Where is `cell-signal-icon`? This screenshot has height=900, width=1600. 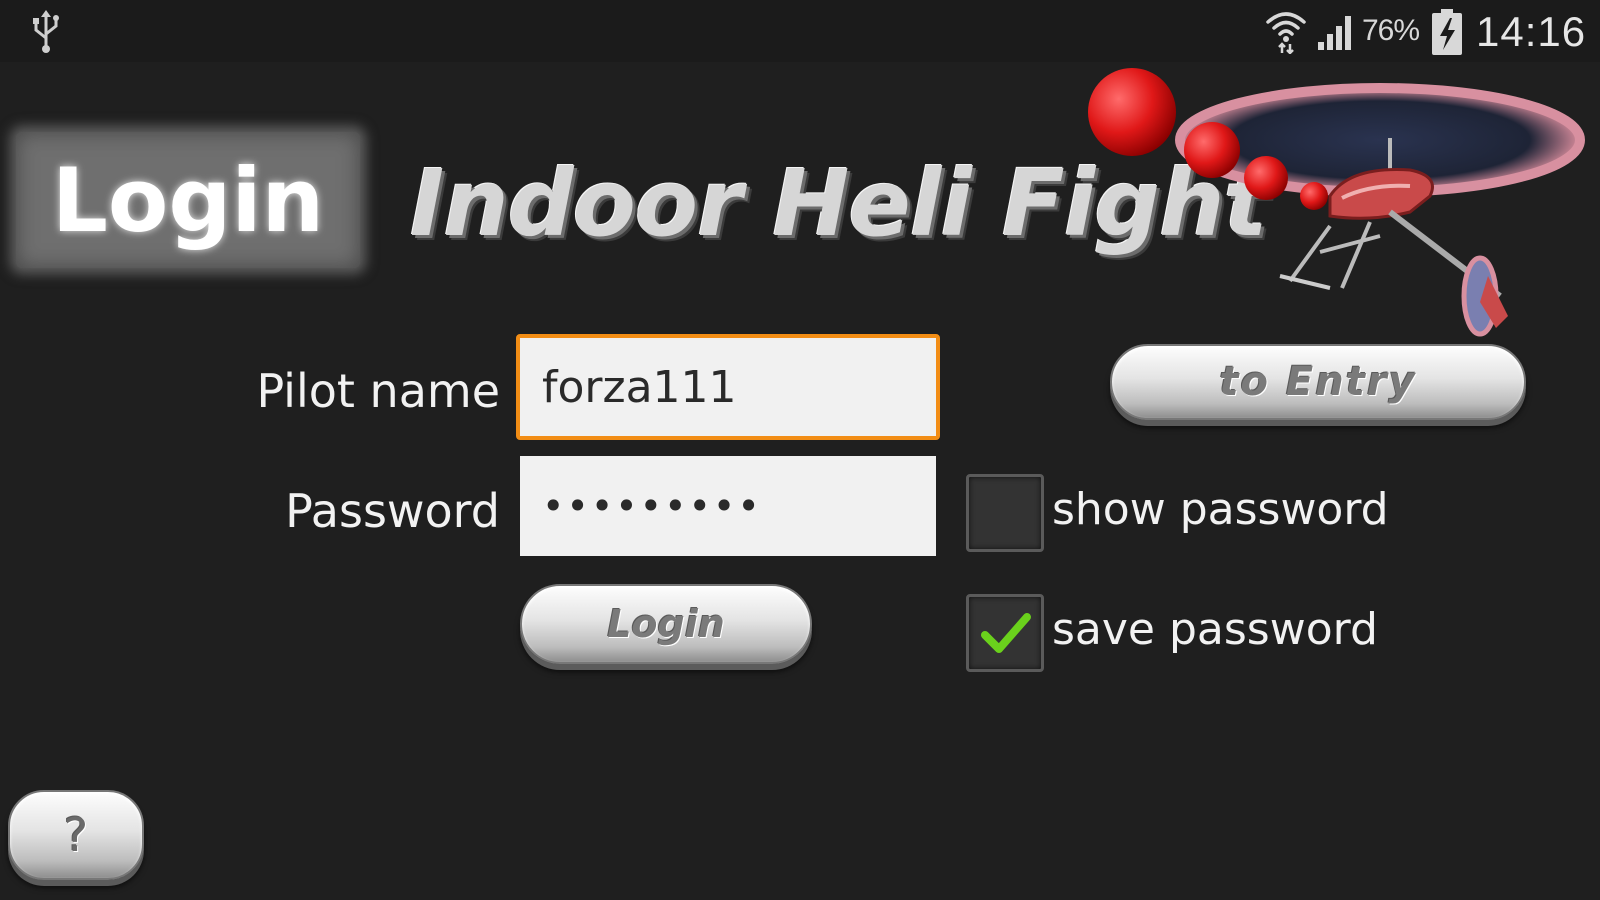 cell-signal-icon is located at coordinates (1334, 33).